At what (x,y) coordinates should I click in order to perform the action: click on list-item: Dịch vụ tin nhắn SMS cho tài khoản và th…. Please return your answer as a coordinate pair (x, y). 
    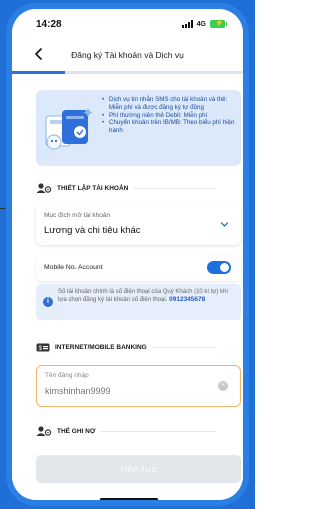
    Looking at the image, I should click on (169, 104).